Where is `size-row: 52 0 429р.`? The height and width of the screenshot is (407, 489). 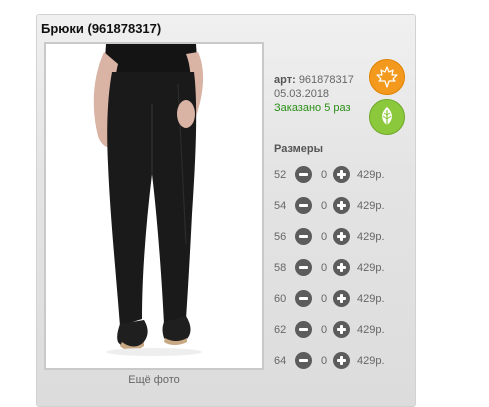
size-row: 52 0 429р. is located at coordinates (339, 175).